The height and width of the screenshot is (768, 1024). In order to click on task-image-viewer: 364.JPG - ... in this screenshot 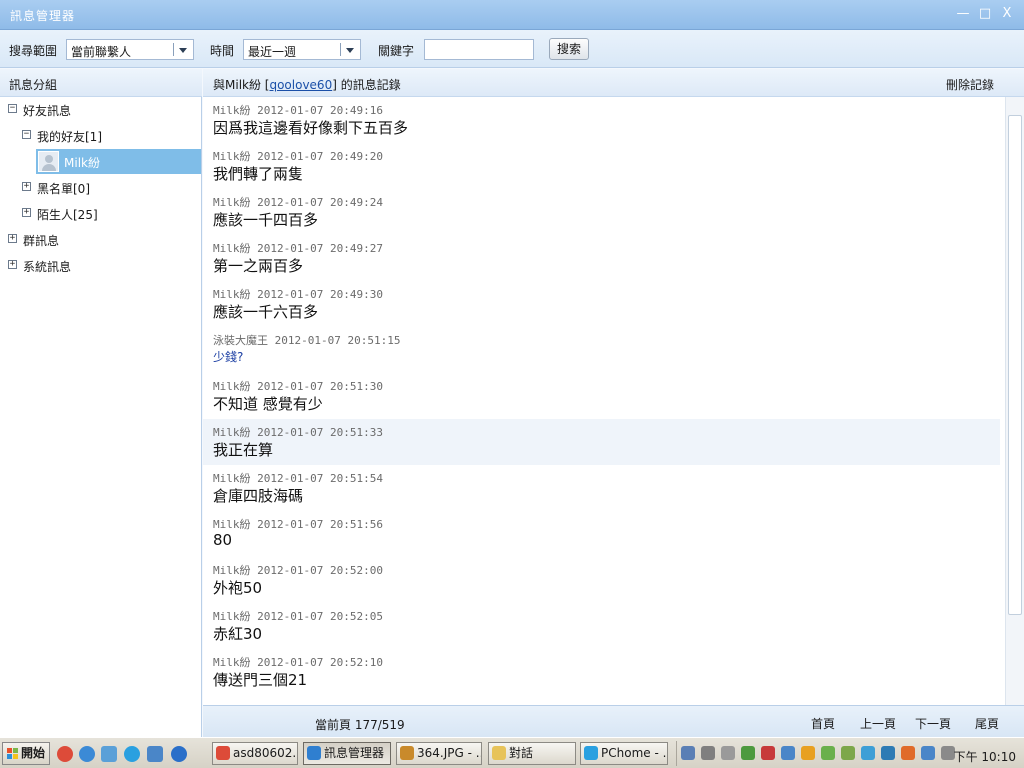, I will do `click(439, 753)`.